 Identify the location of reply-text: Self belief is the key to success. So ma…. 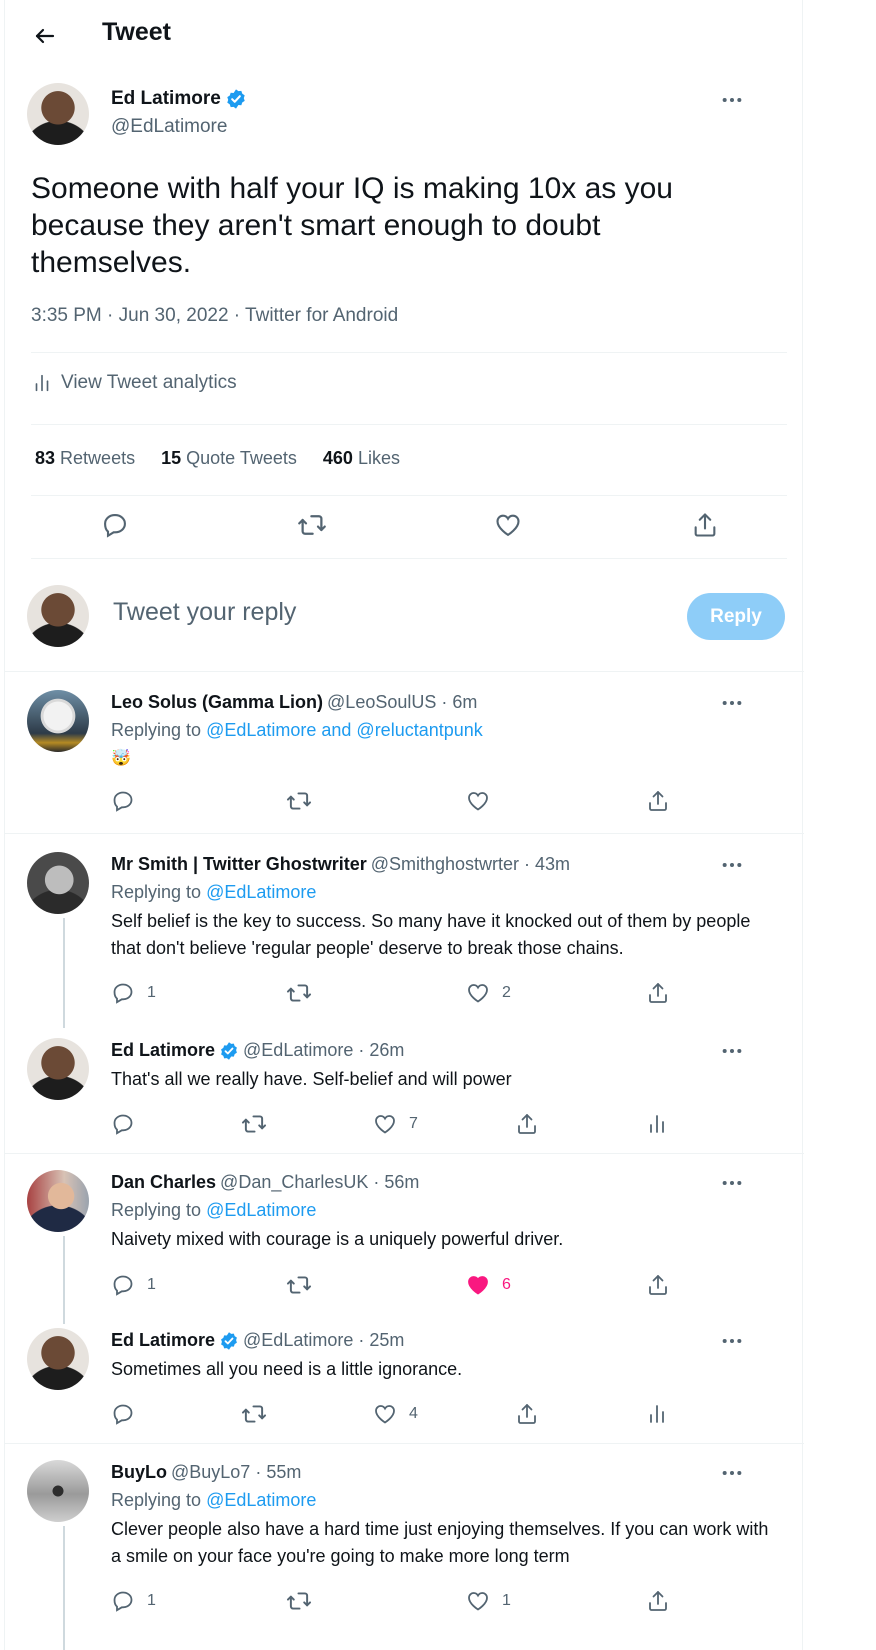
(431, 934).